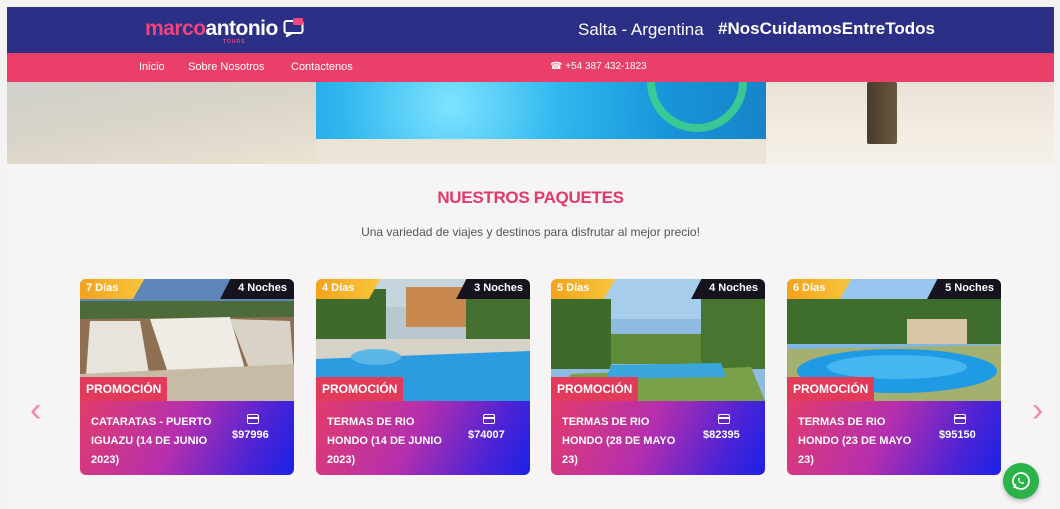 The width and height of the screenshot is (1060, 509). Describe the element at coordinates (619, 441) in the screenshot. I see `package-name: TERMAS DE RIO HONDO (28 DE MAYO 23)` at that location.